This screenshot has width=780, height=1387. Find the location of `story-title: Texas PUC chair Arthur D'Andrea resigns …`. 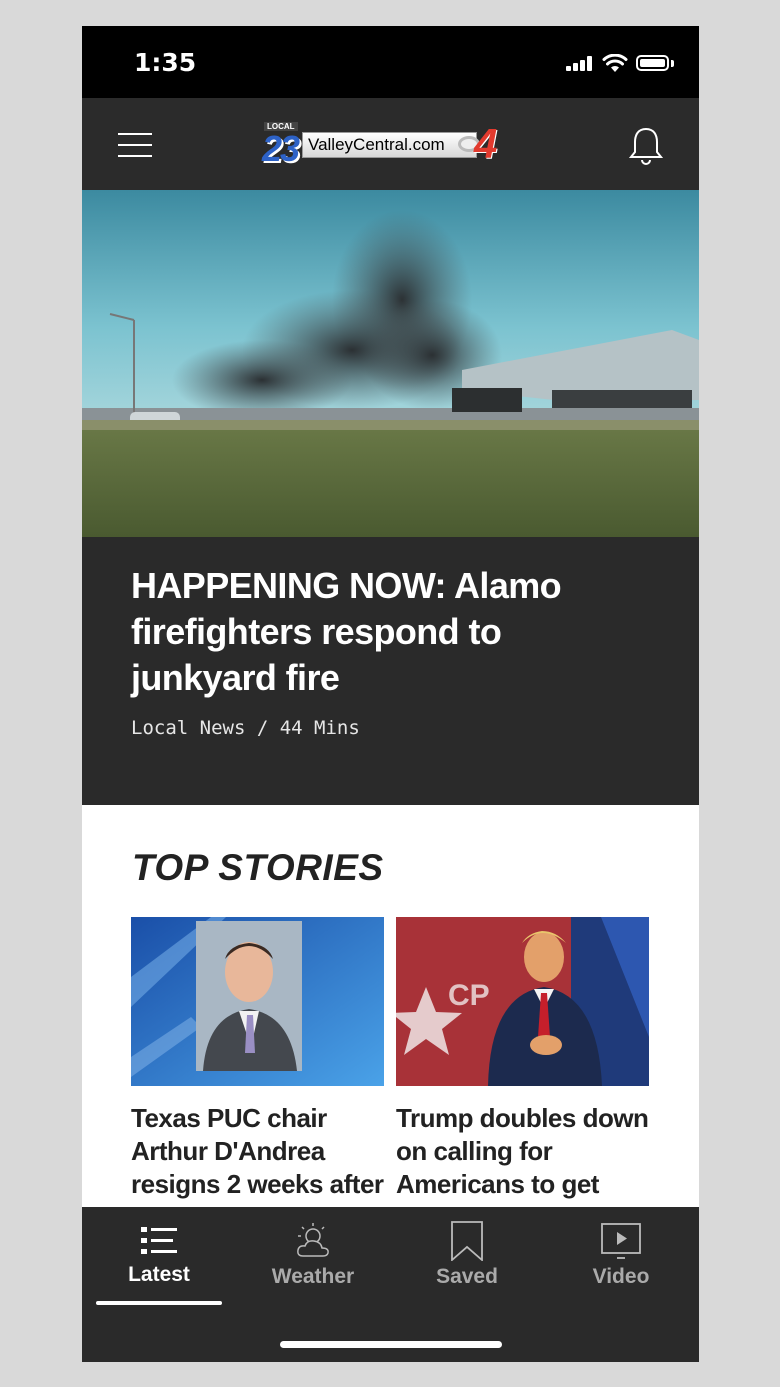

story-title: Texas PUC chair Arthur D'Andrea resigns … is located at coordinates (257, 1151).